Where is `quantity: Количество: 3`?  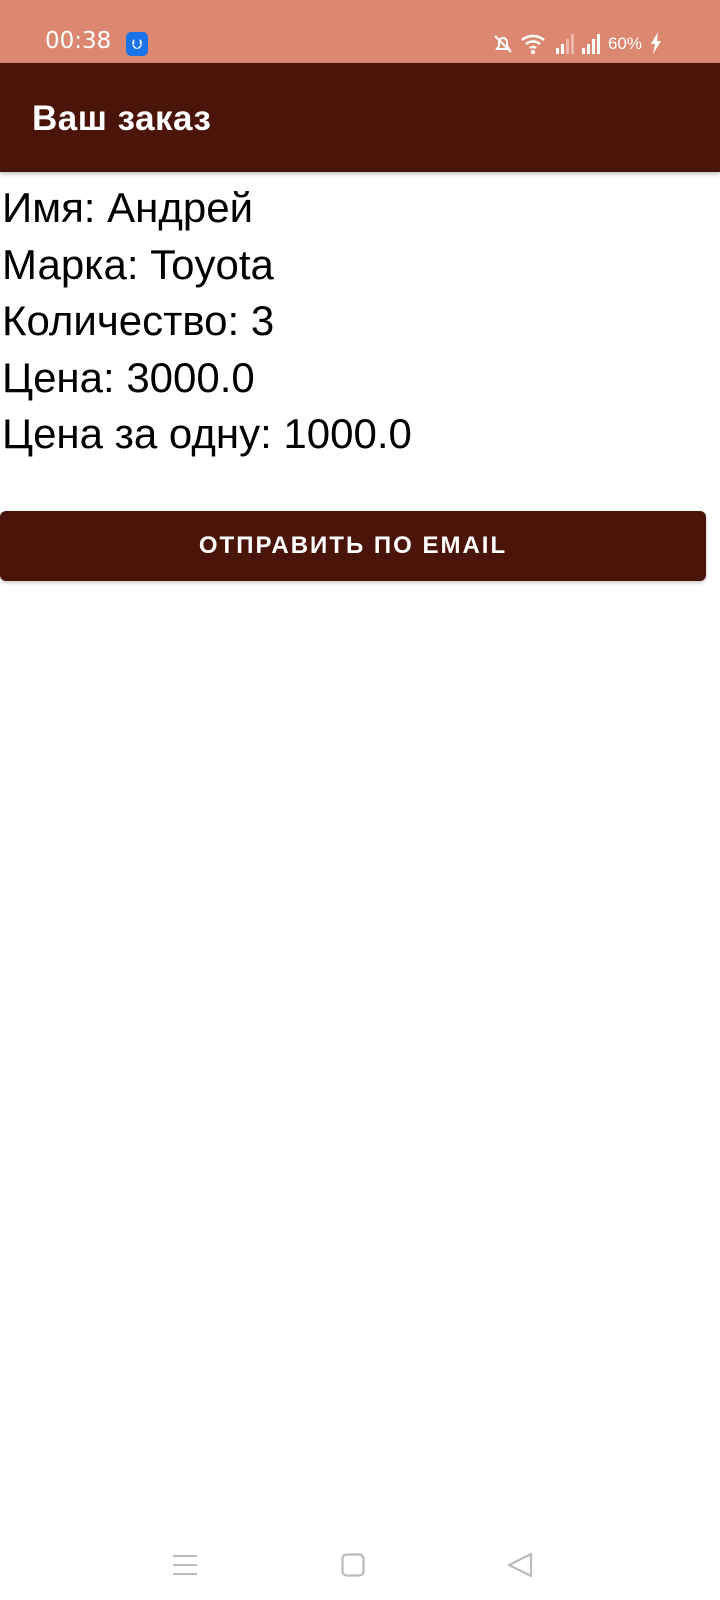
quantity: Количество: 3 is located at coordinates (138, 320).